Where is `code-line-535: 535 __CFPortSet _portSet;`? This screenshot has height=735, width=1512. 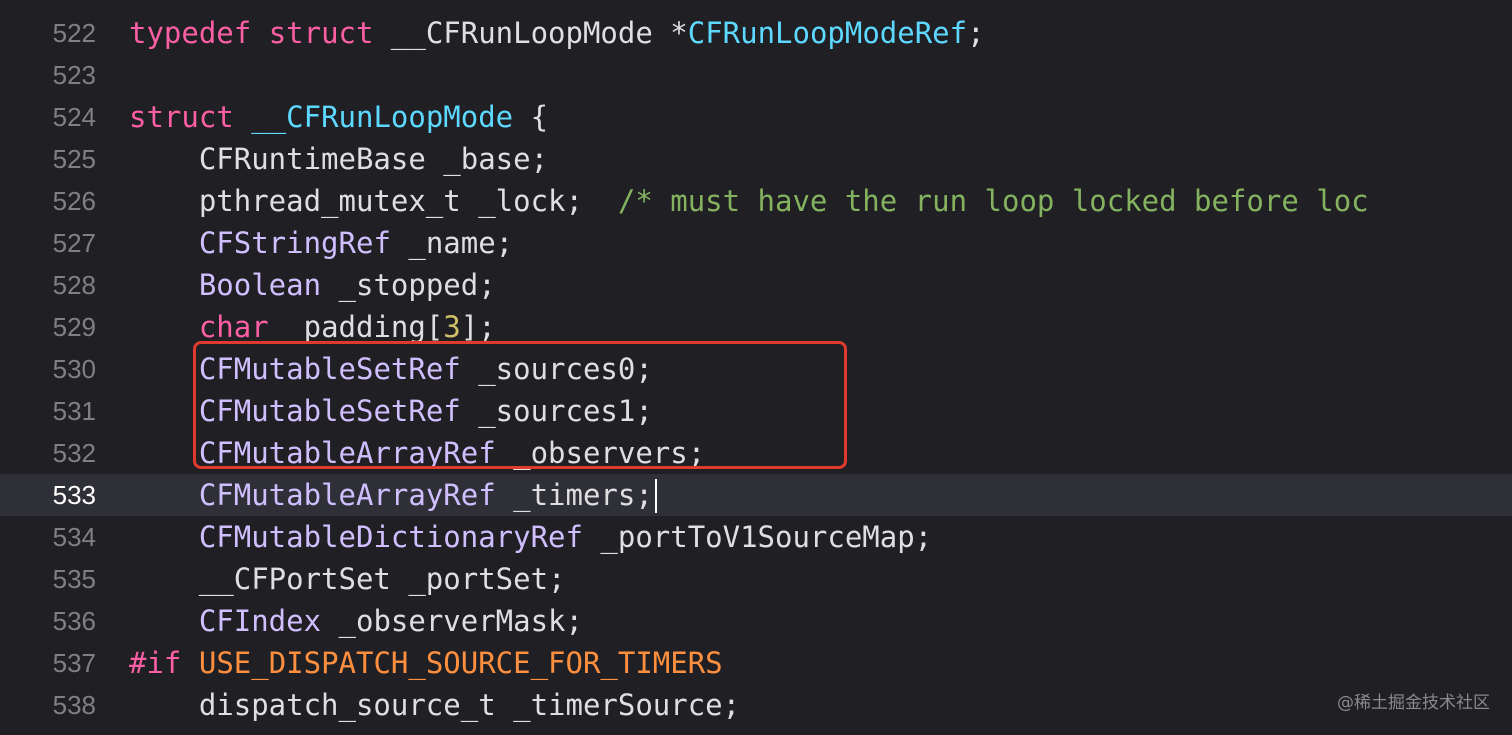
code-line-535: 535 __CFPortSet _portSet; is located at coordinates (756, 579).